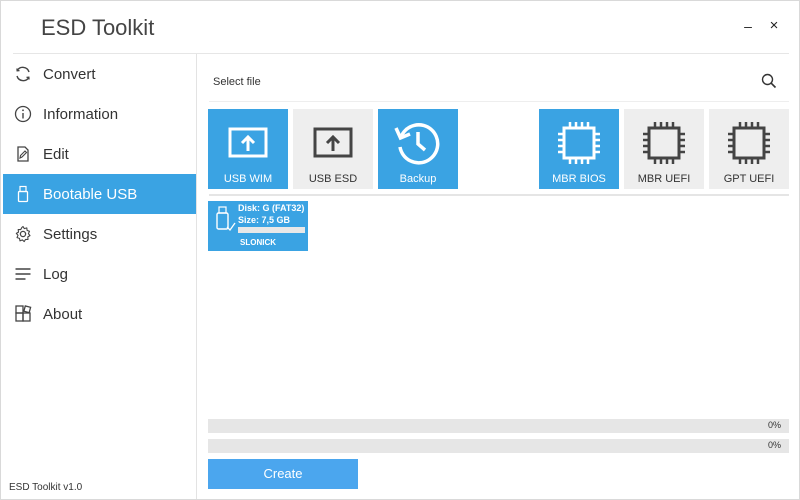 The width and height of the screenshot is (800, 500). What do you see at coordinates (56, 154) in the screenshot?
I see `sidebar-item-label: Edit` at bounding box center [56, 154].